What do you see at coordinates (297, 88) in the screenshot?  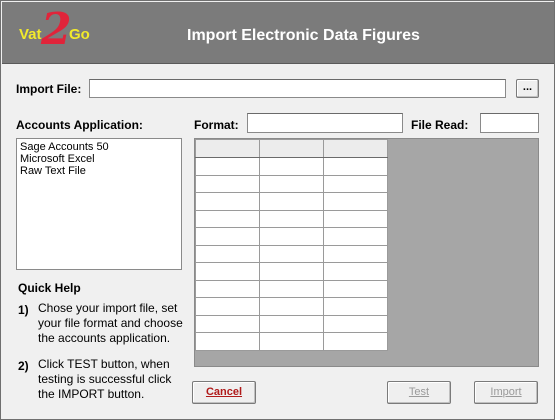 I see `import-file-input` at bounding box center [297, 88].